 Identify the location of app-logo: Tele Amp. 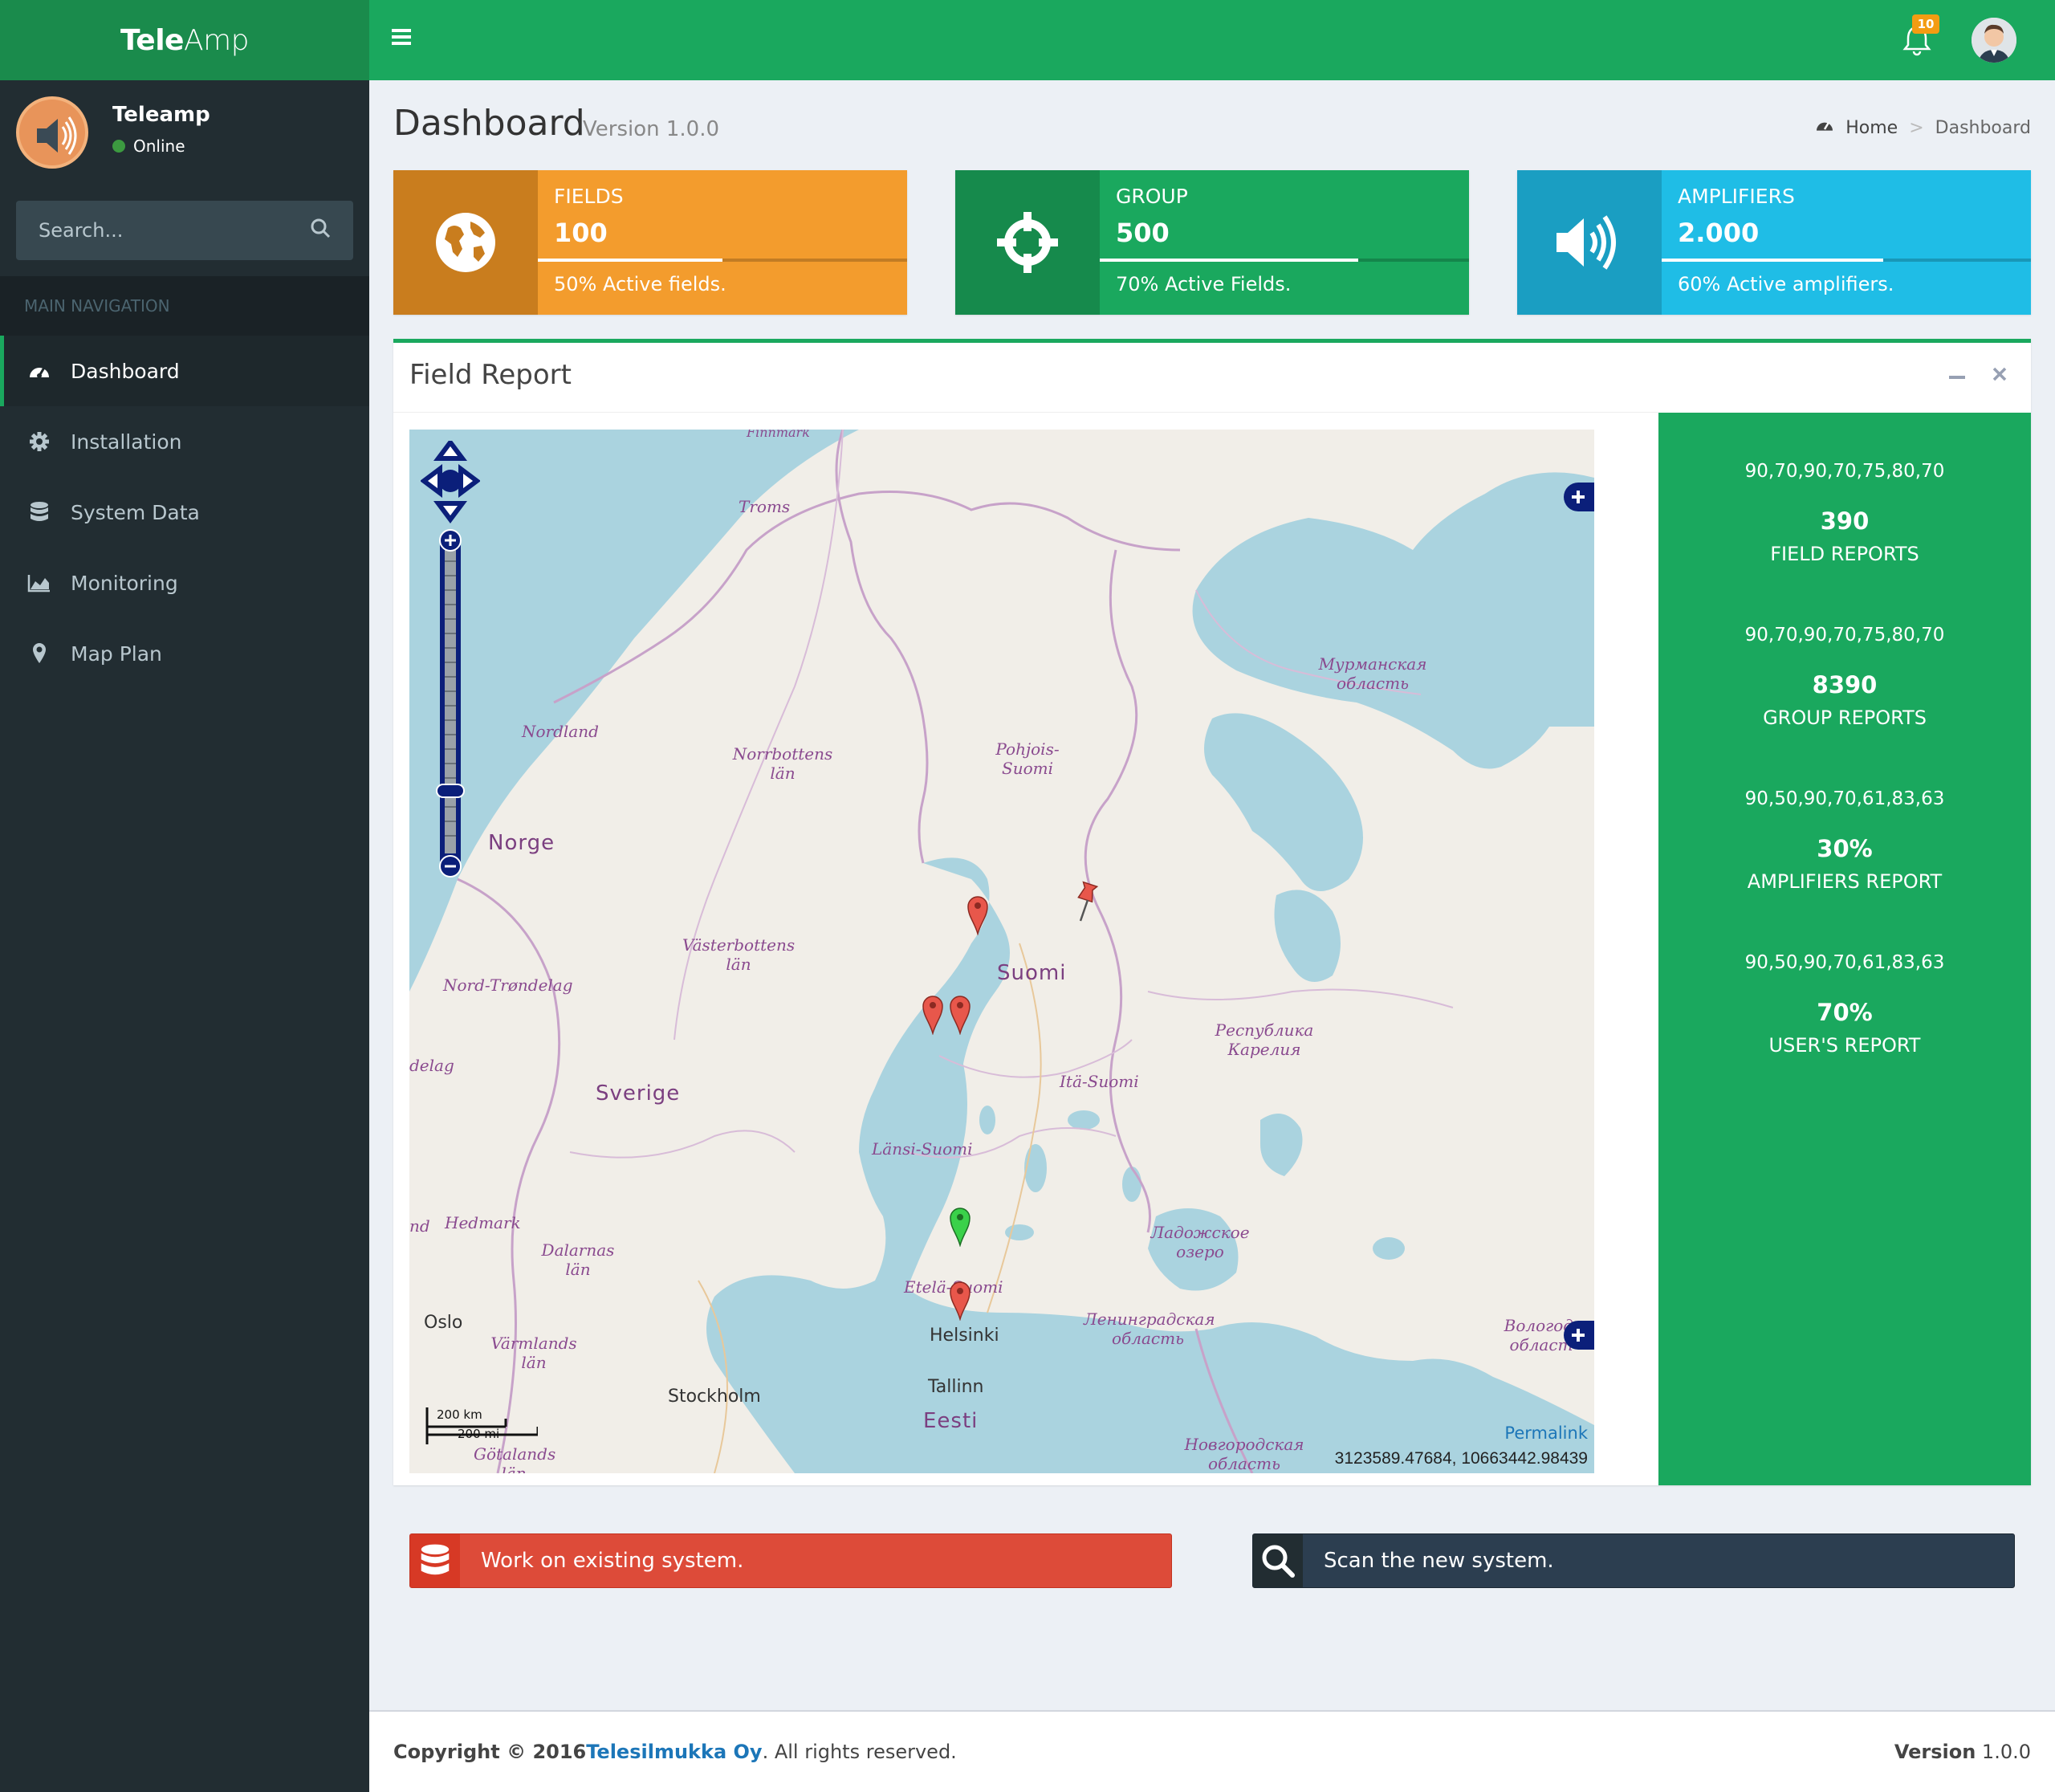
(184, 40).